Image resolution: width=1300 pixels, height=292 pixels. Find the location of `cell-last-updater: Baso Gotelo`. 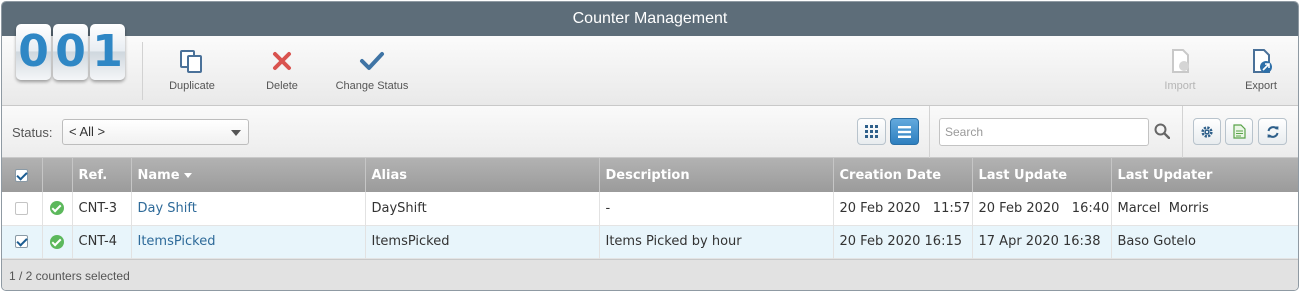

cell-last-updater: Baso Gotelo is located at coordinates (1204, 241).